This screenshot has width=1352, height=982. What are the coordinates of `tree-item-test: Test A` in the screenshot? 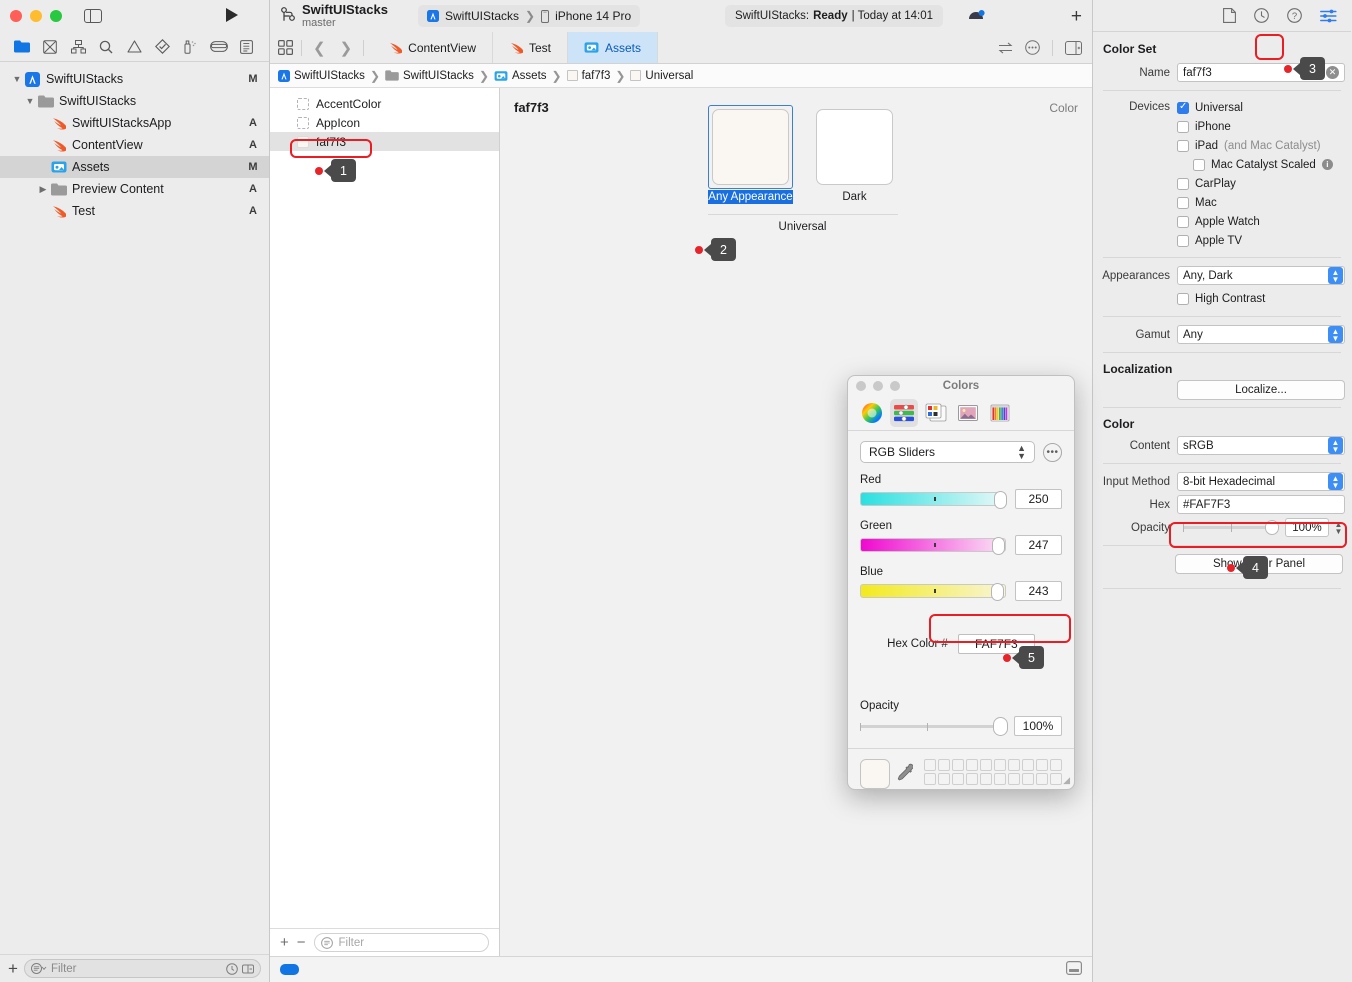 It's located at (134, 211).